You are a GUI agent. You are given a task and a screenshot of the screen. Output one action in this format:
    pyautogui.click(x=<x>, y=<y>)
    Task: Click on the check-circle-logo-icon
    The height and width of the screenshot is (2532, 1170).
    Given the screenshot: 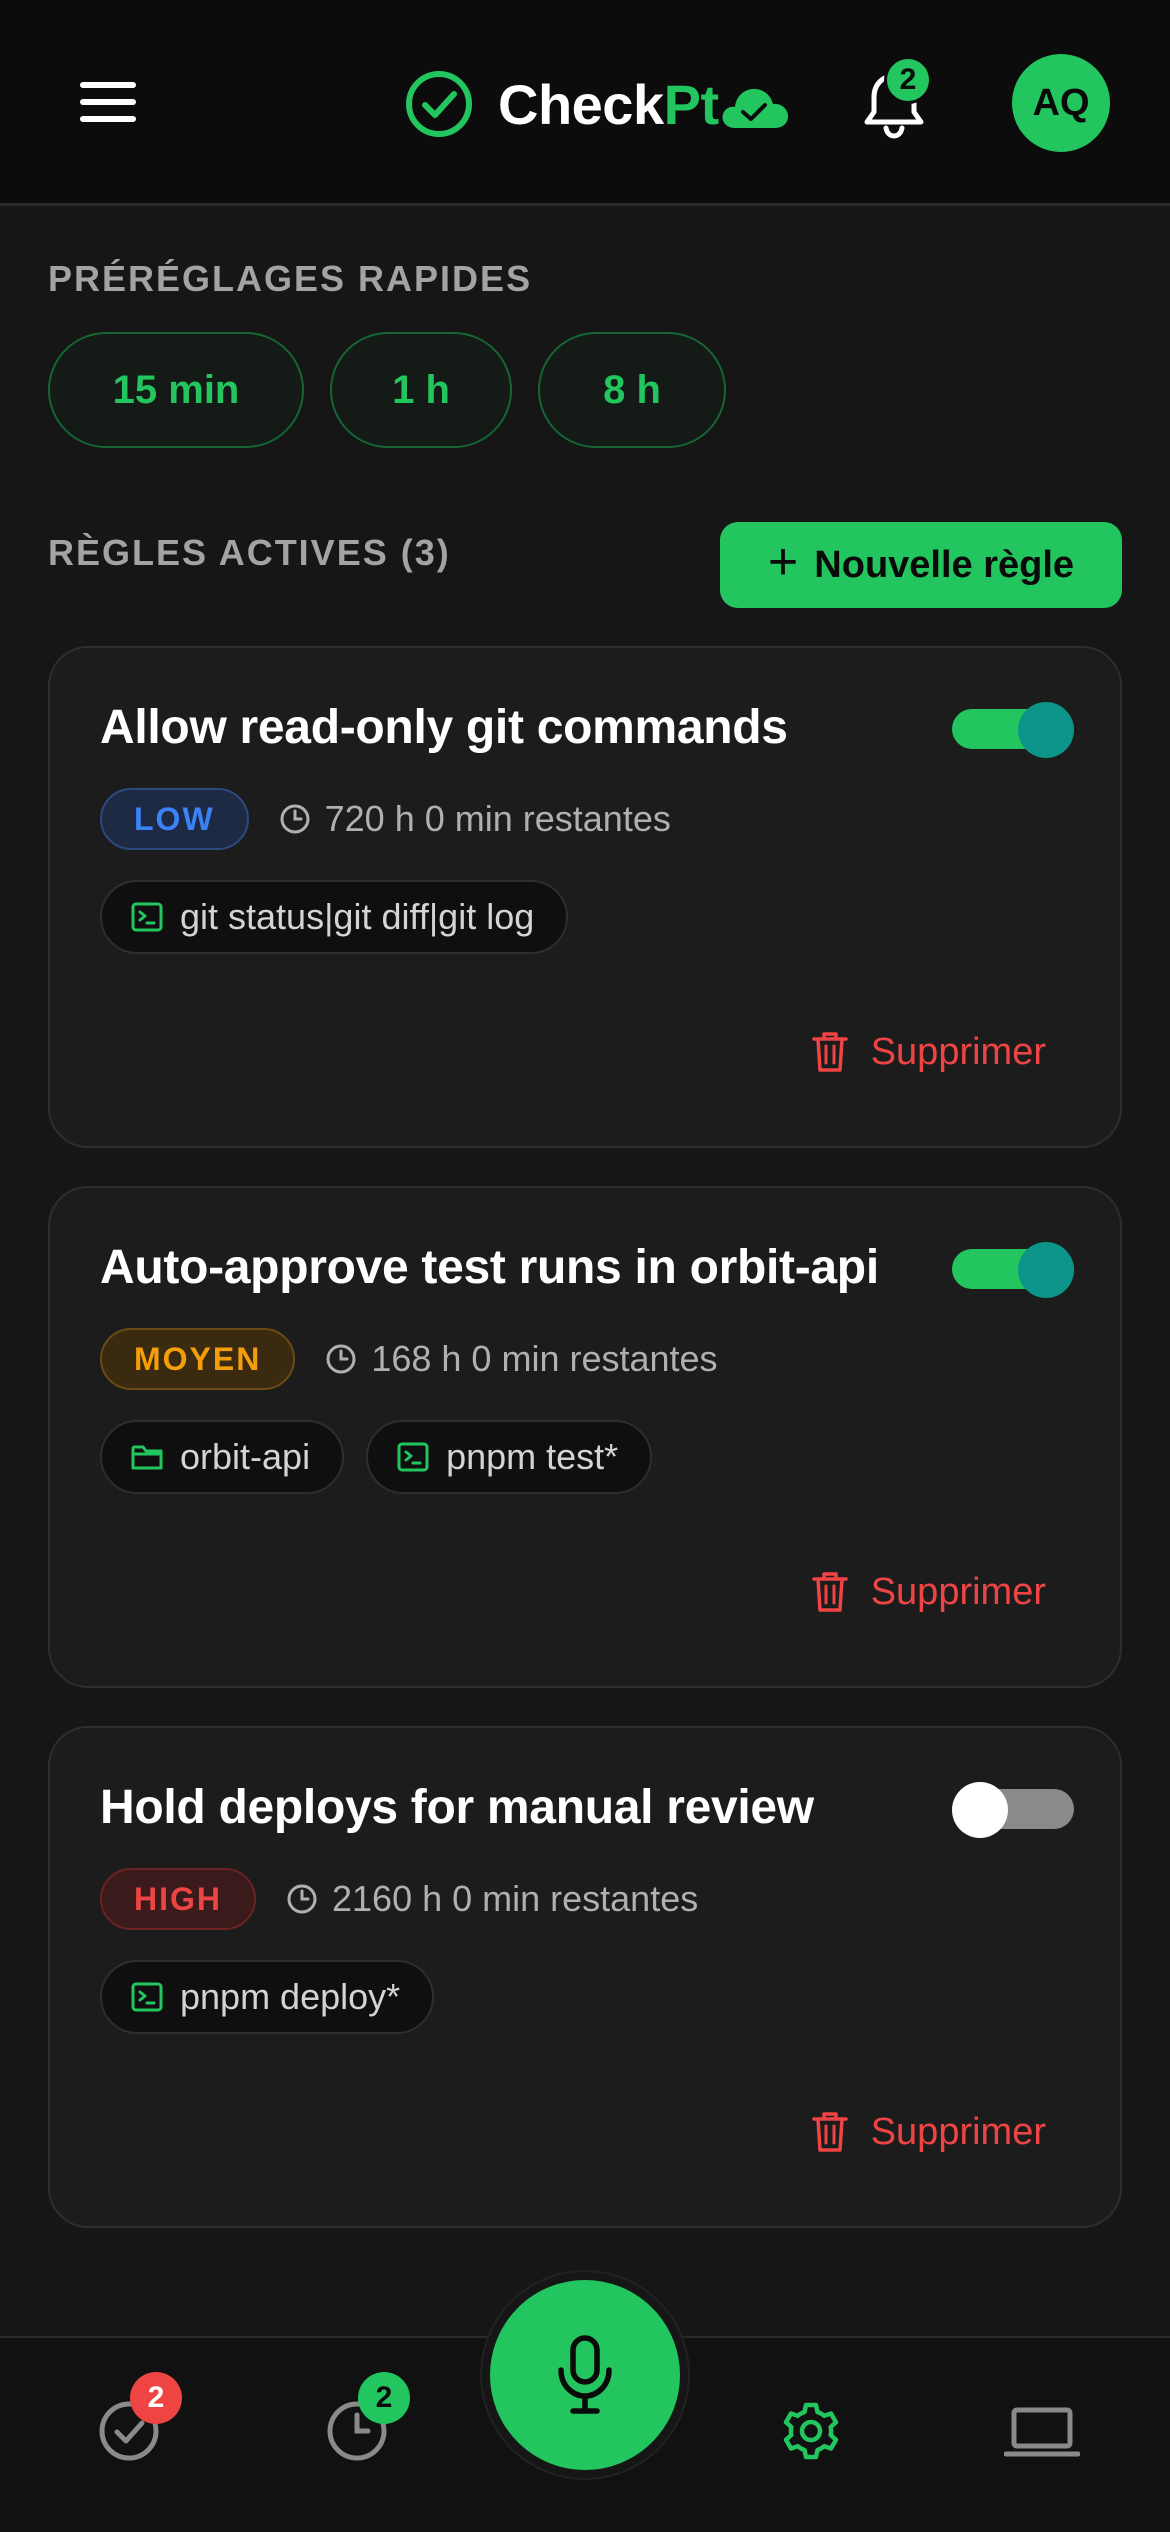 What is the action you would take?
    pyautogui.click(x=439, y=104)
    